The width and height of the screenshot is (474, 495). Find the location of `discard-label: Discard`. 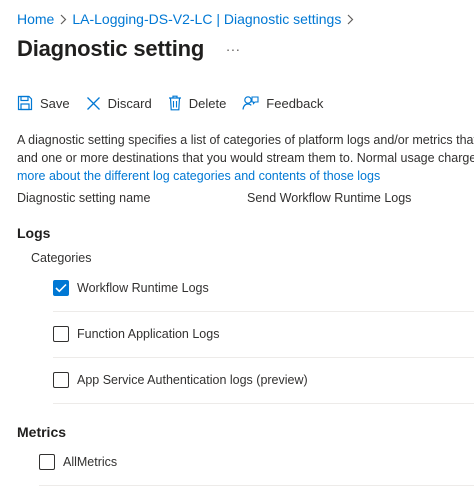

discard-label: Discard is located at coordinates (129, 103).